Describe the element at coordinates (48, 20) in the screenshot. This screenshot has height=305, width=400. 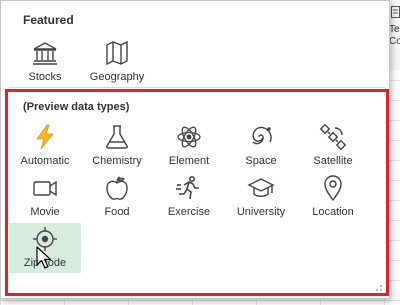
I see `featured-heading: Featured` at that location.